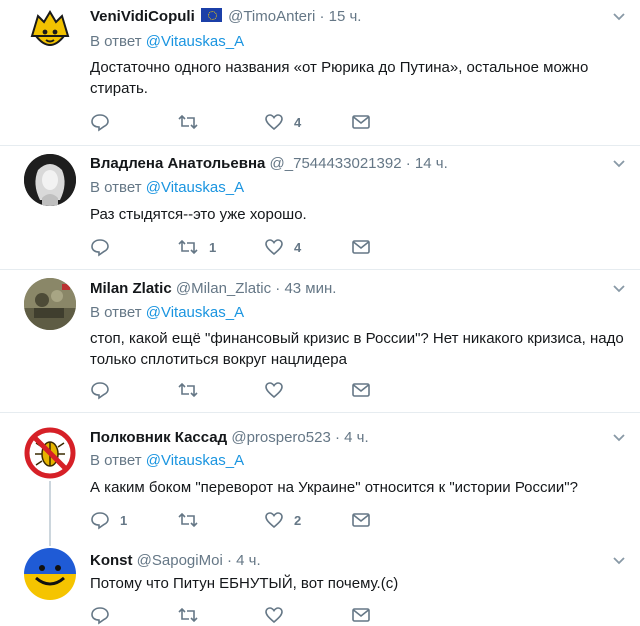 The height and width of the screenshot is (626, 640). Describe the element at coordinates (211, 15) in the screenshot. I see `eu-flag-icon` at that location.